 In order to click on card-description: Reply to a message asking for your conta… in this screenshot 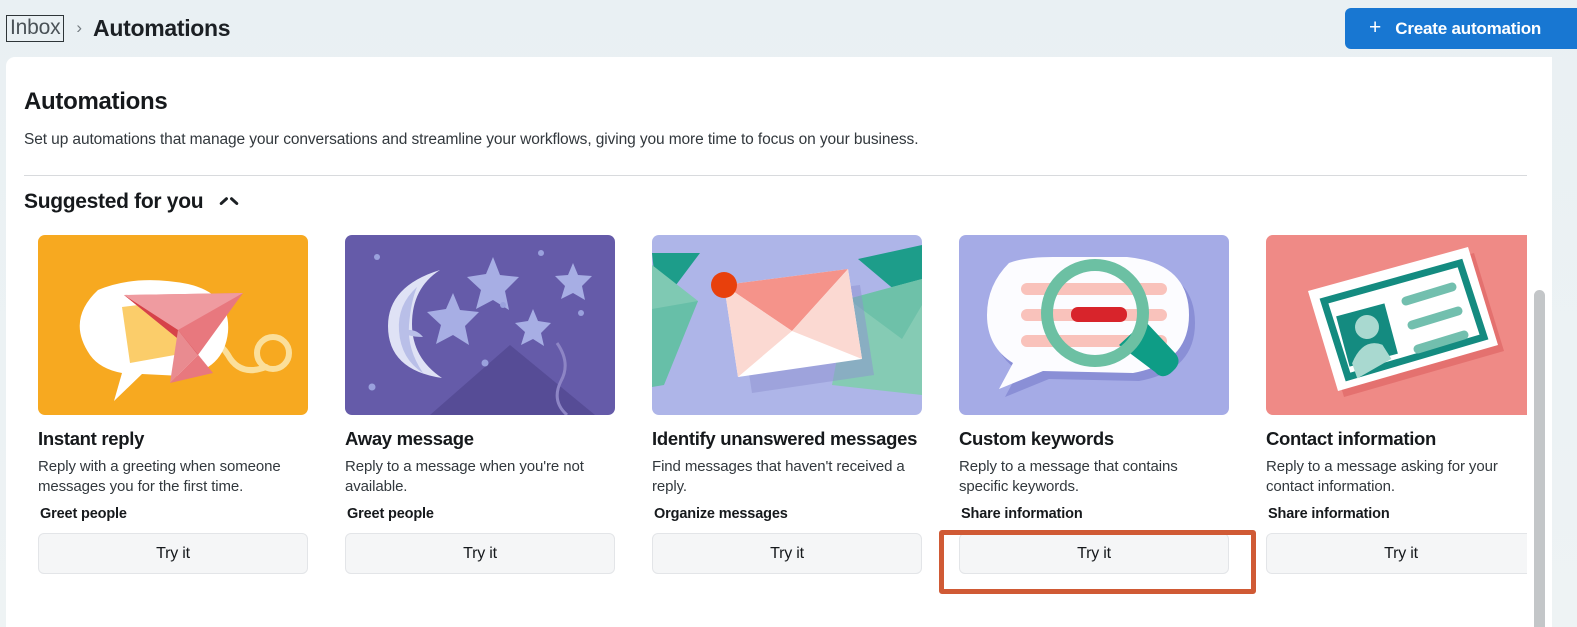, I will do `click(1382, 476)`.